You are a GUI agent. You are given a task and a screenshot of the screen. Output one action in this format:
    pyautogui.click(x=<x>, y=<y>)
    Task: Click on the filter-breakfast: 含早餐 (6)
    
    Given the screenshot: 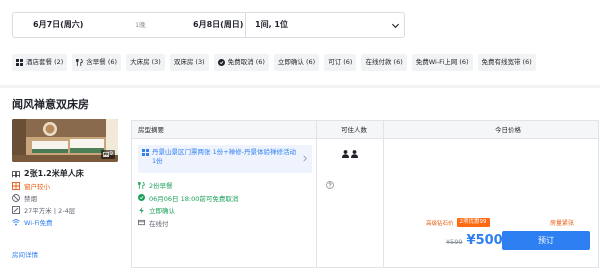 What is the action you would take?
    pyautogui.click(x=97, y=62)
    